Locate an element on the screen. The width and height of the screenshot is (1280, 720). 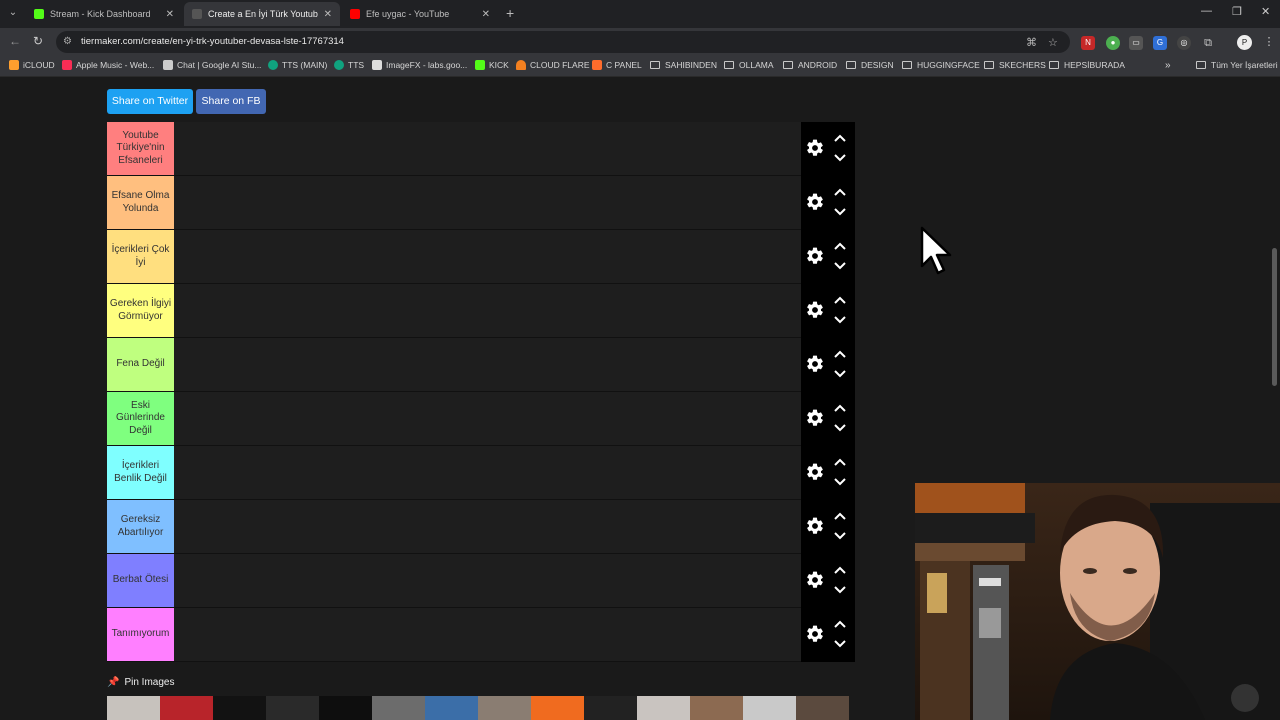
tier-label: Berbat Ötesi is located at coordinates (140, 580).